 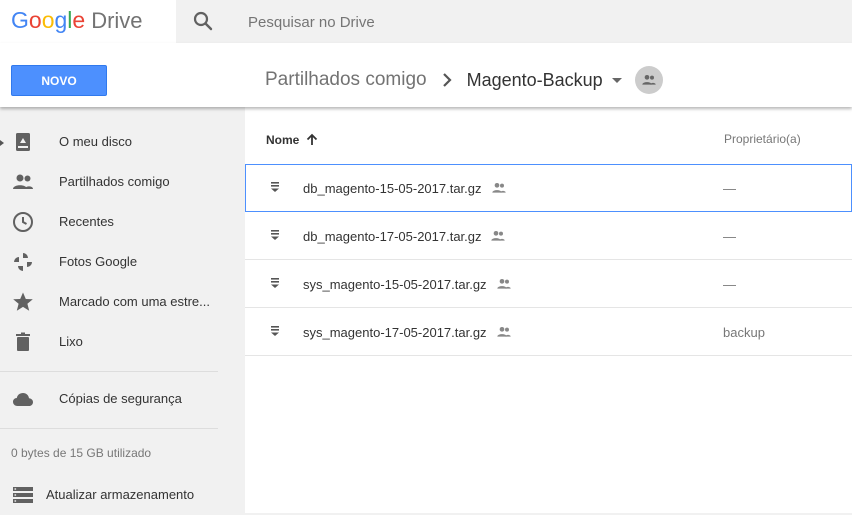 What do you see at coordinates (395, 332) in the screenshot?
I see `file-name: sys_magento-17-05-2017.tar.gz` at bounding box center [395, 332].